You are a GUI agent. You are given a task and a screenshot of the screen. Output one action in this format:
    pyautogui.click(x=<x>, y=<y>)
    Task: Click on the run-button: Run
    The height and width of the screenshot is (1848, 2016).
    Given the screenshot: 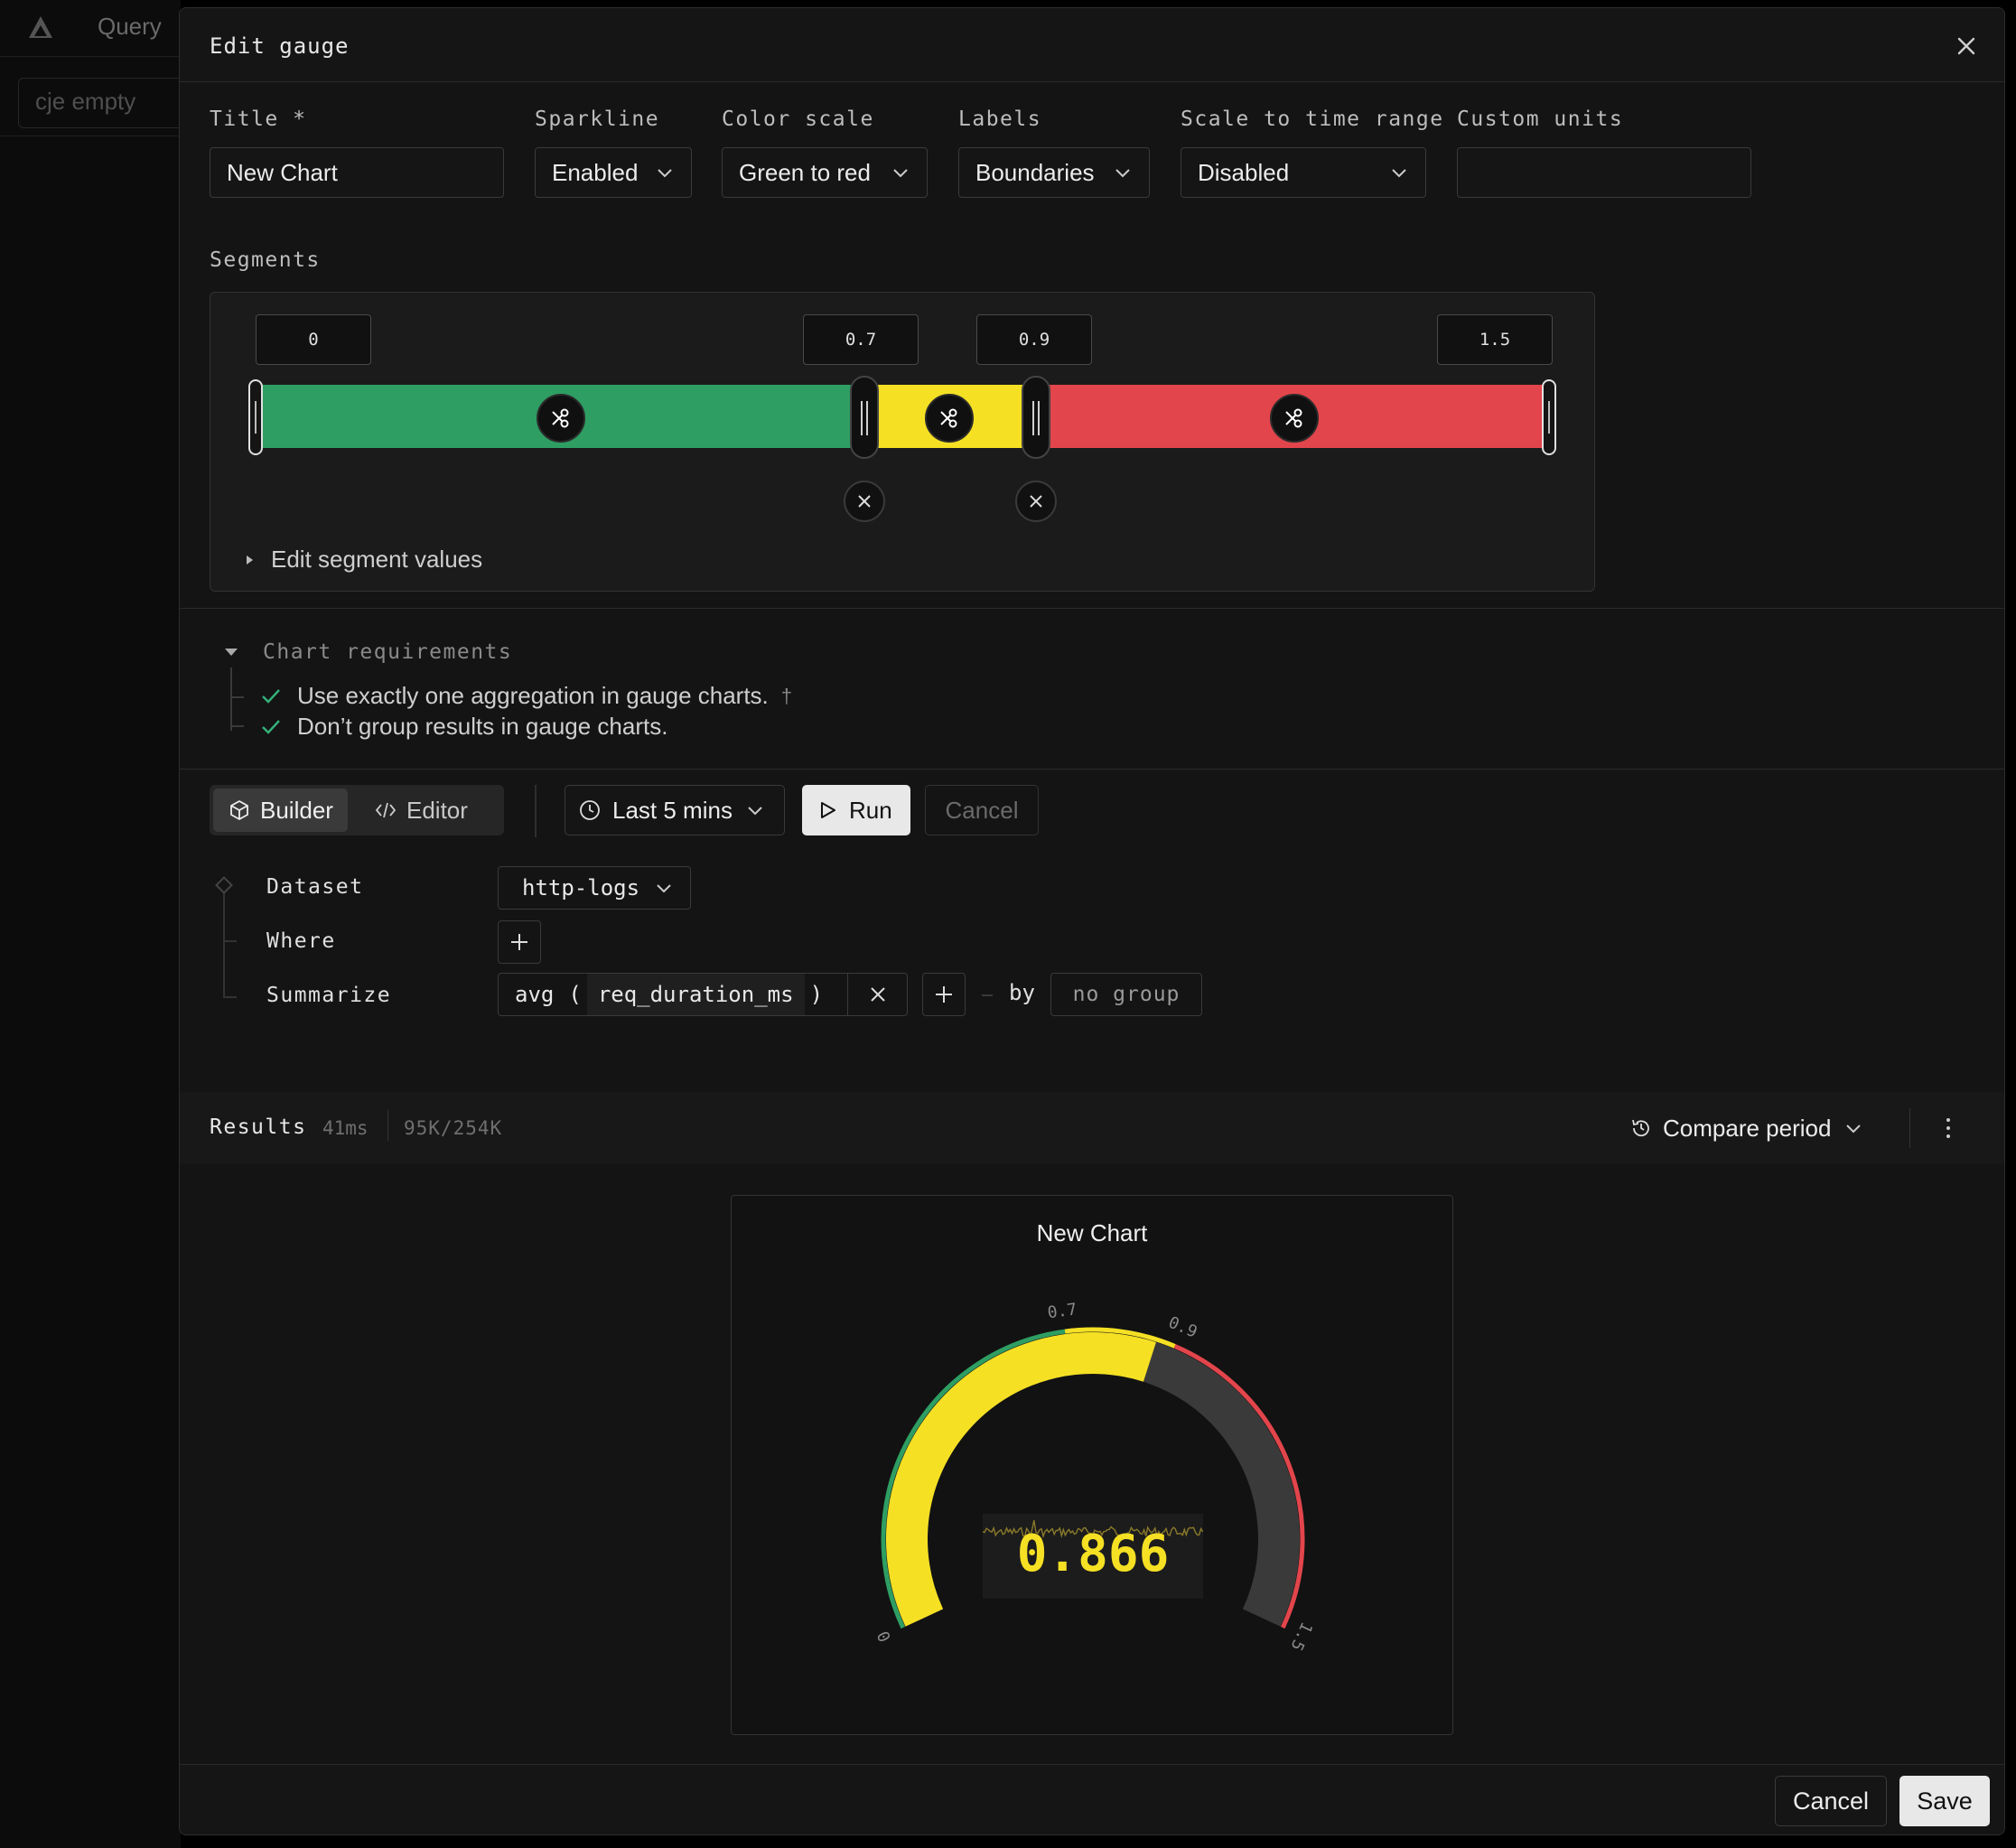 What is the action you would take?
    pyautogui.click(x=856, y=810)
    